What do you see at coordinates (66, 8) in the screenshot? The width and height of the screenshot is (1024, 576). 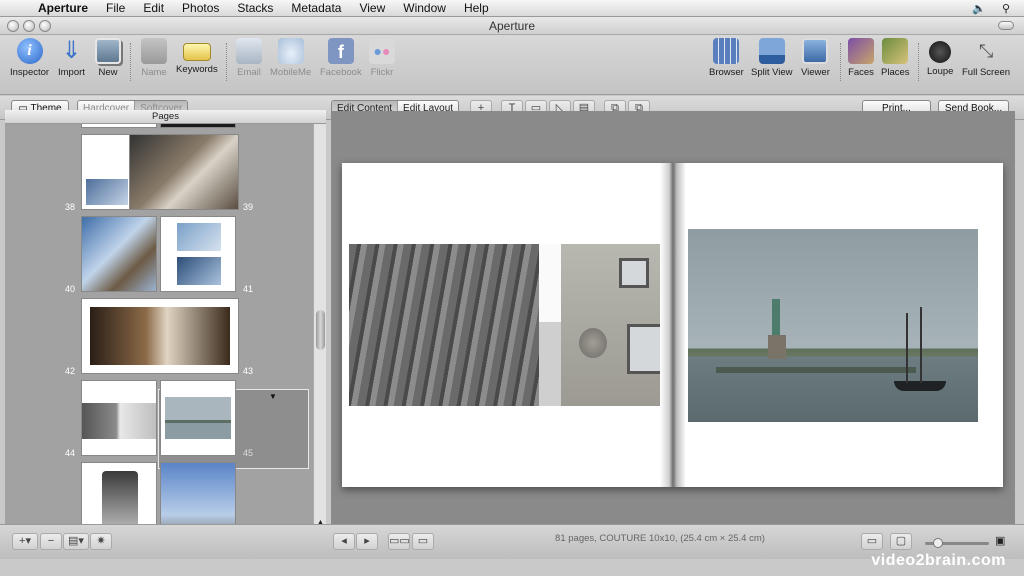 I see `app-menu: Aperture` at bounding box center [66, 8].